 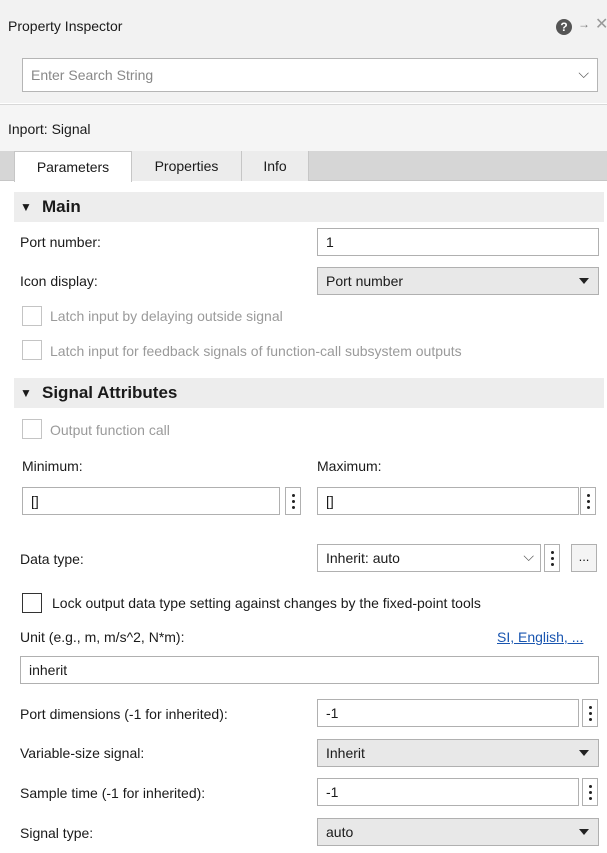 I want to click on latch-feedback-checkbox, so click(x=32, y=350).